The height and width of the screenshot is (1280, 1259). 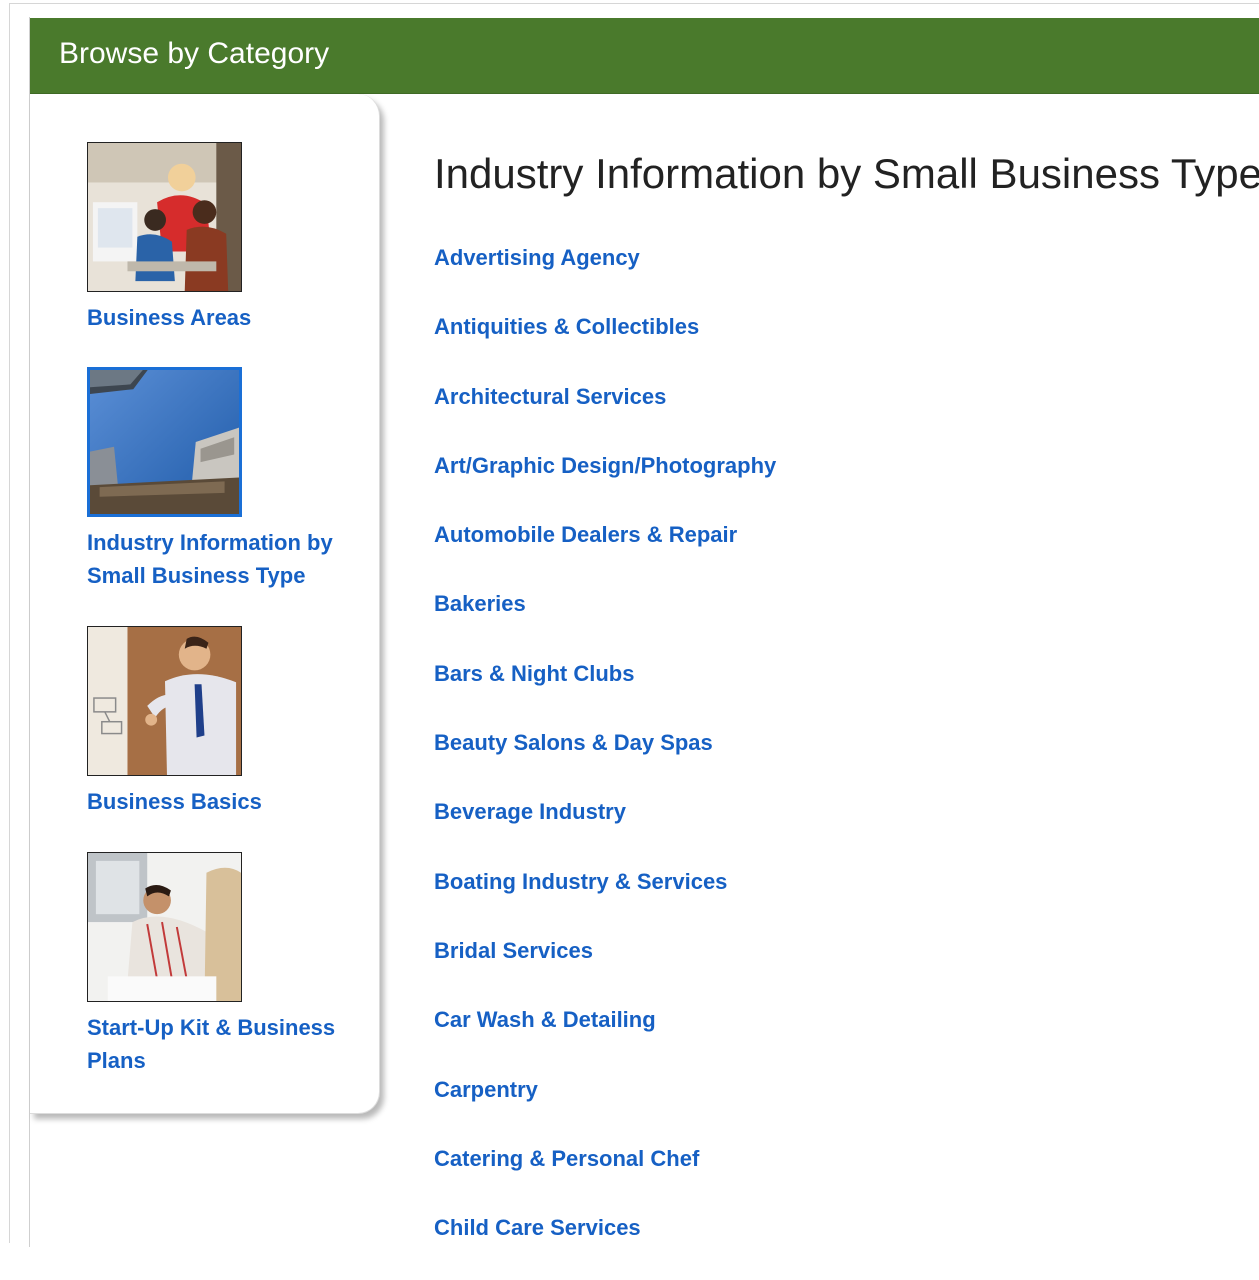 What do you see at coordinates (545, 1019) in the screenshot?
I see `industry-link-car-wash-detailing: Car Wash & Detailing` at bounding box center [545, 1019].